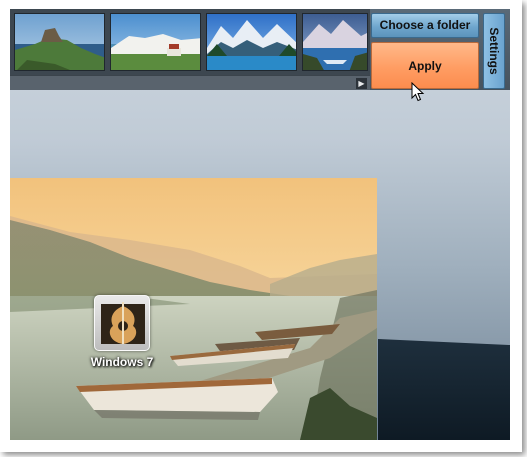 This screenshot has width=527, height=457. Describe the element at coordinates (418, 92) in the screenshot. I see `mouse-cursor-icon` at that location.